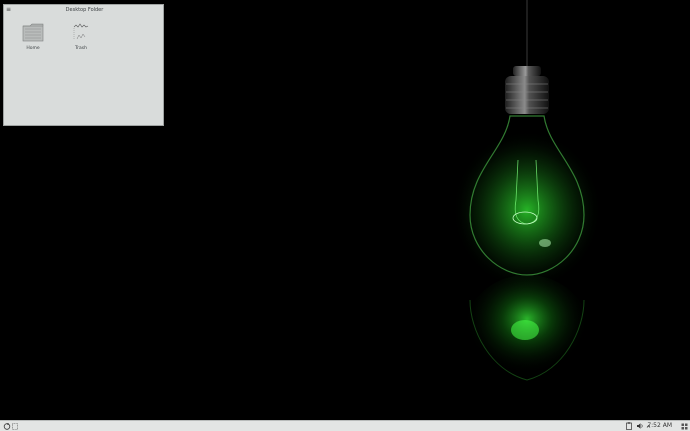  What do you see at coordinates (684, 426) in the screenshot?
I see `show-desktop-icon` at bounding box center [684, 426].